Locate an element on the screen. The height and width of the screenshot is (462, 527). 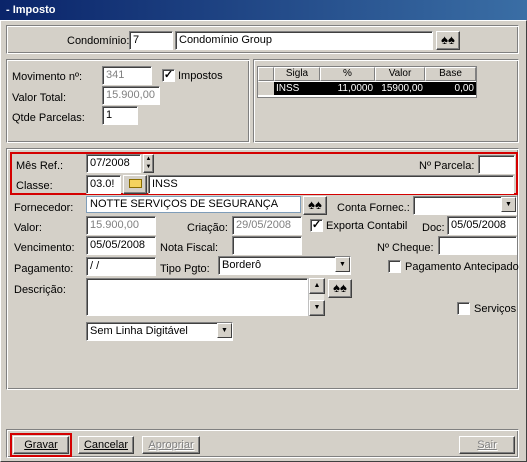
pag-antecipado-label: Pagamento Antecipado is located at coordinates (462, 267).